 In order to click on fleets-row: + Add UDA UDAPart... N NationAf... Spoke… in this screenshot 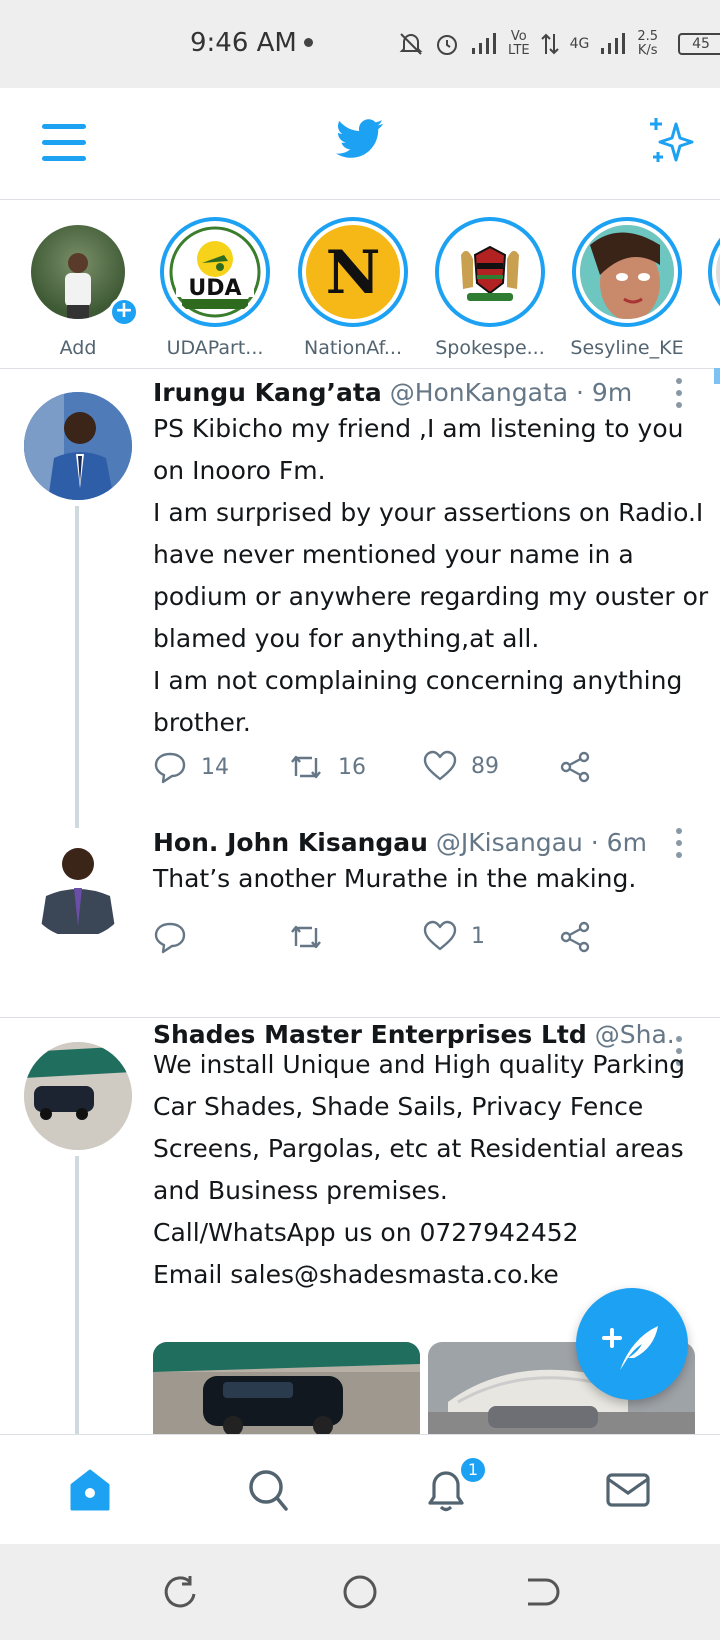, I will do `click(360, 285)`.